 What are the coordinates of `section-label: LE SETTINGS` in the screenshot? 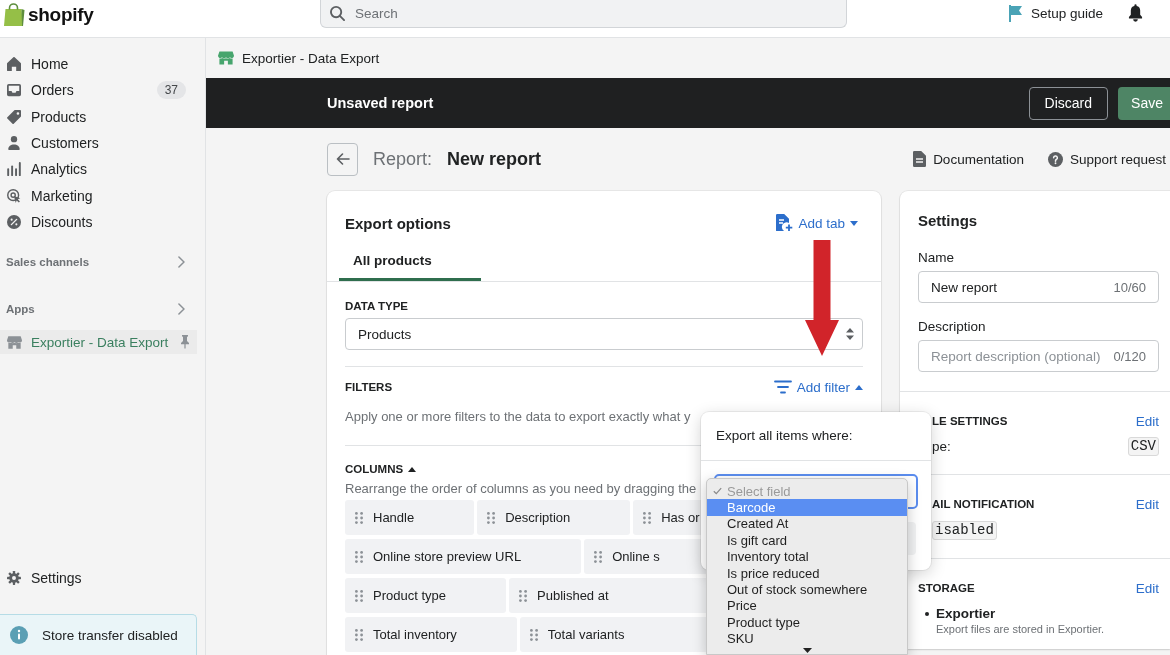 It's located at (969, 421).